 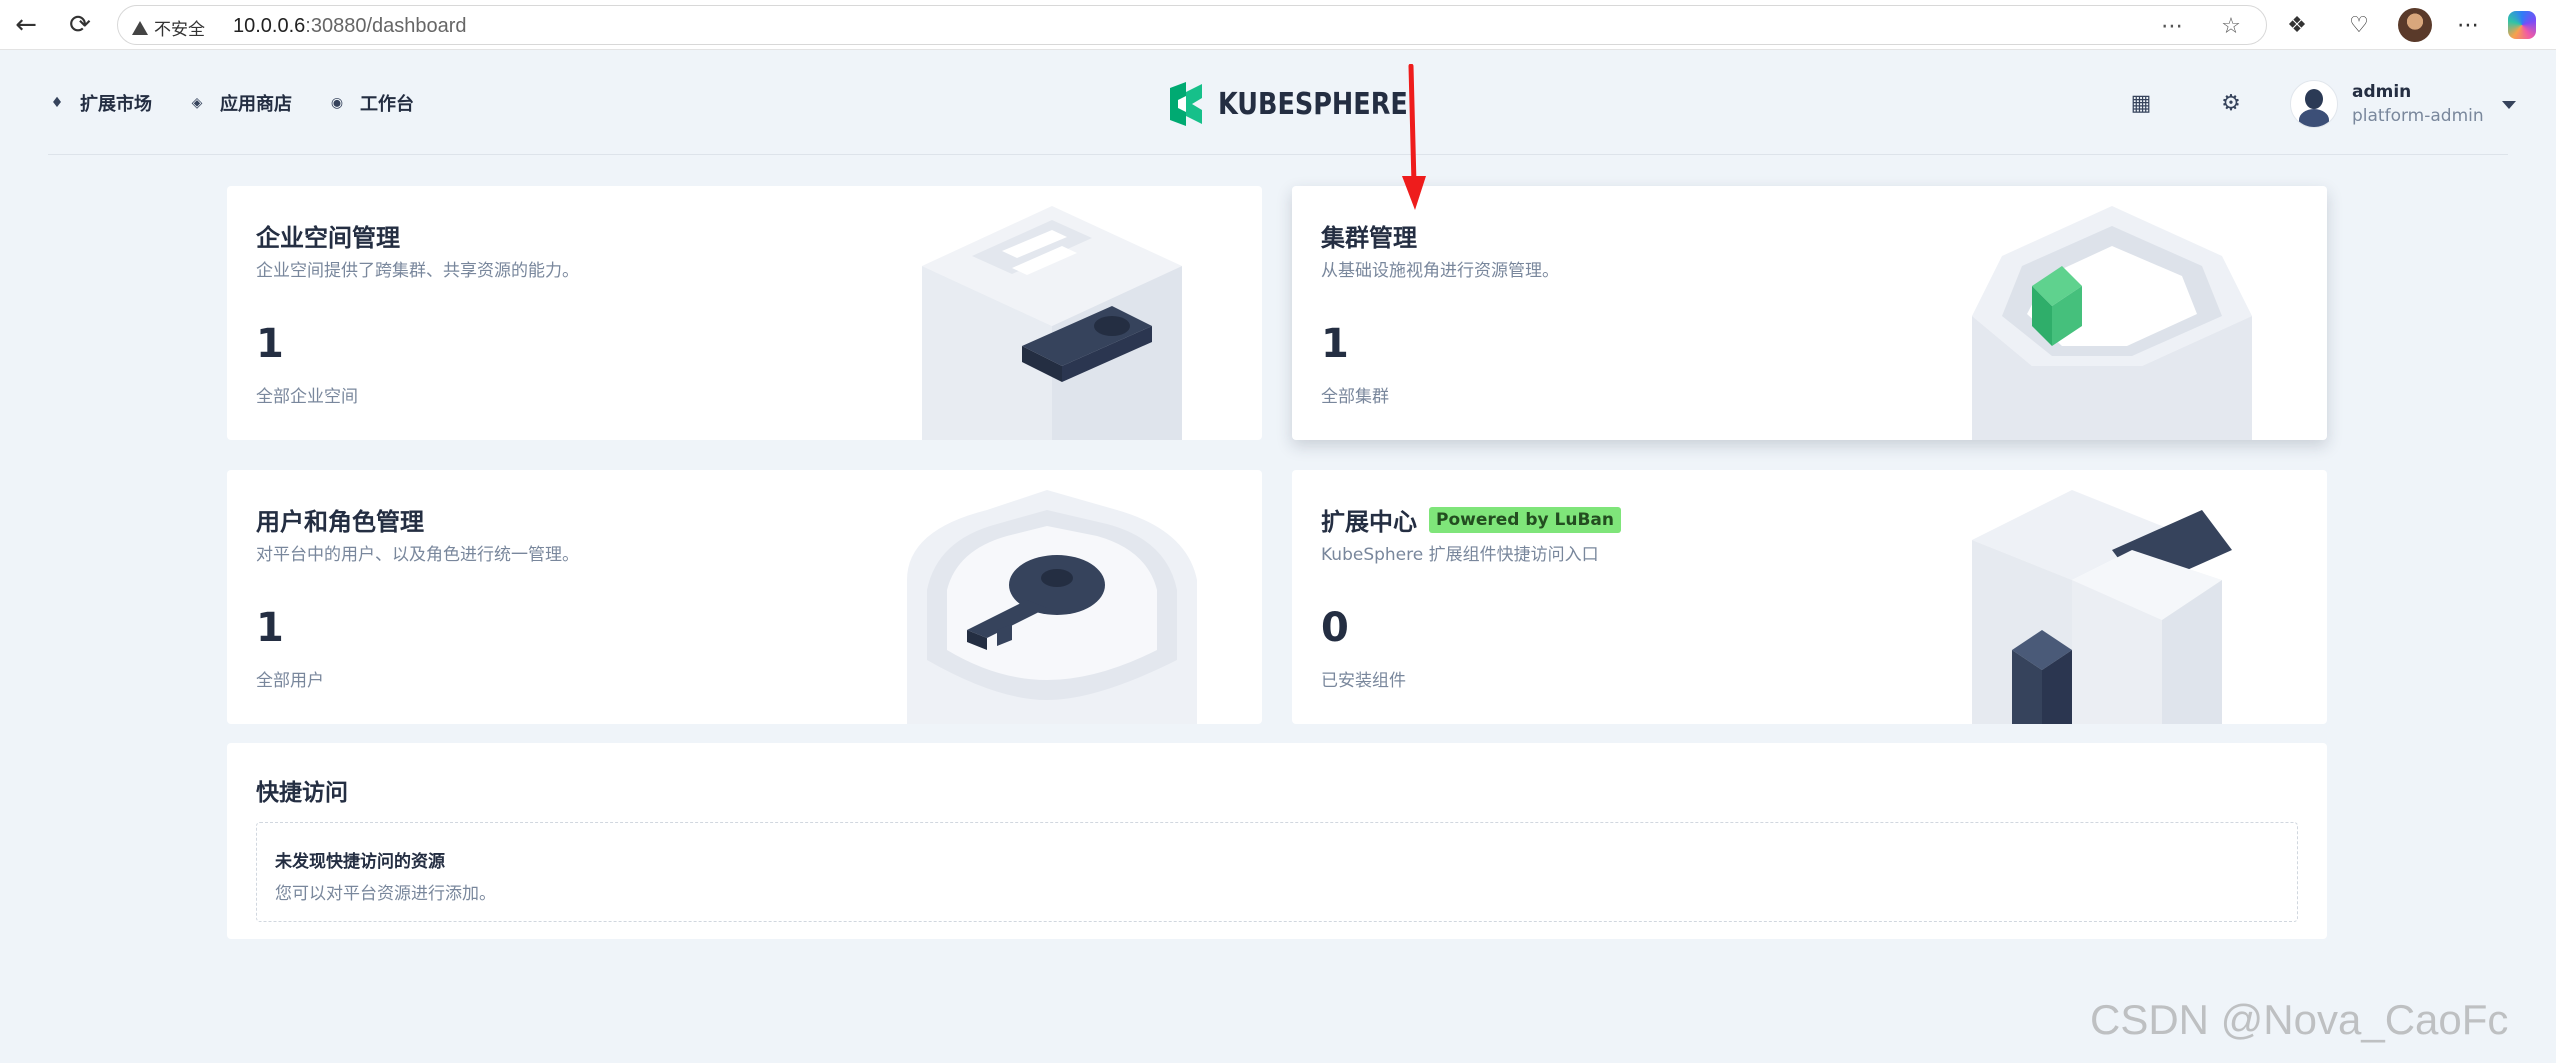 I want to click on chevron-down-icon, so click(x=2509, y=105).